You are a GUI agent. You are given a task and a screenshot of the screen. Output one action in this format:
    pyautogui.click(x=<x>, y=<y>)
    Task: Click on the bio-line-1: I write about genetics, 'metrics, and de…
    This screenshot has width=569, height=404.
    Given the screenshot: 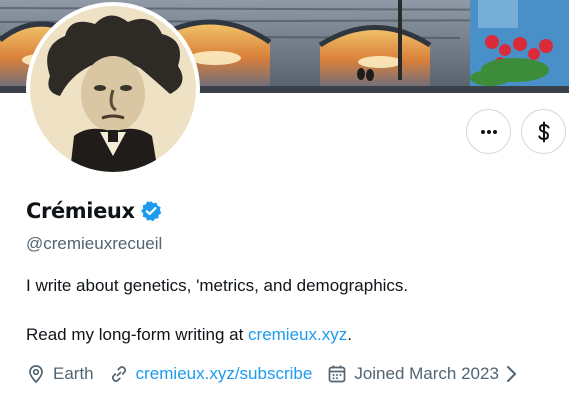 What is the action you would take?
    pyautogui.click(x=217, y=285)
    